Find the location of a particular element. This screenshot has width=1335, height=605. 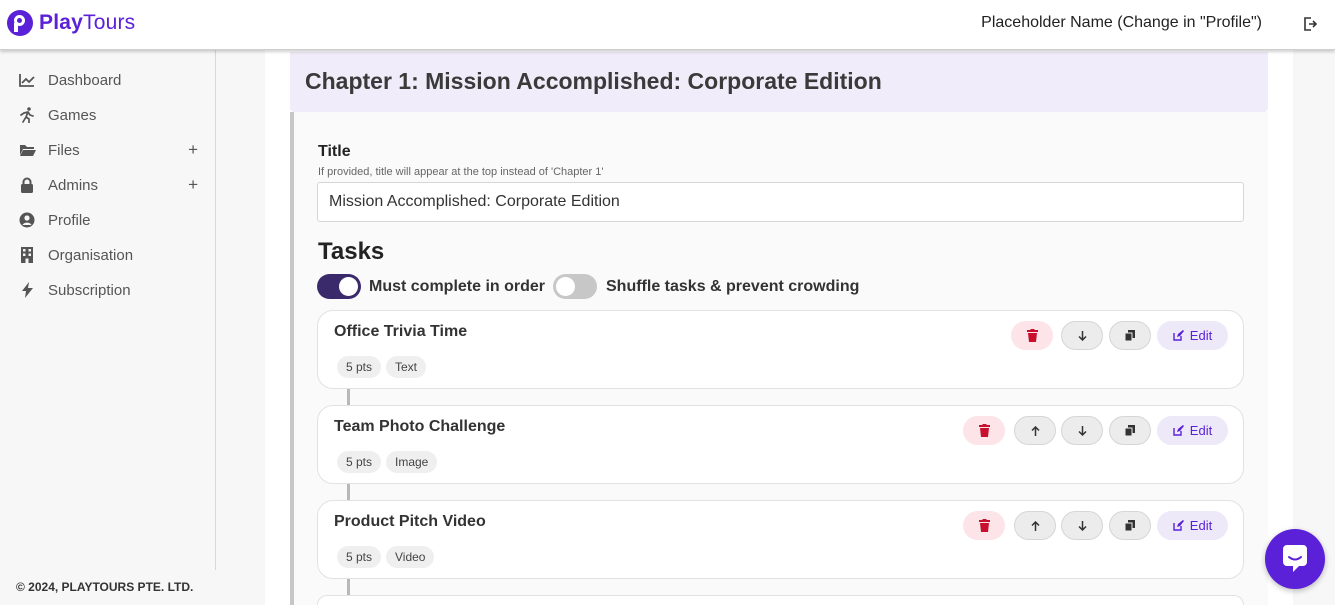

copyright-footer: © 2024, PLAYTOURS PTE. LTD. is located at coordinates (105, 587).